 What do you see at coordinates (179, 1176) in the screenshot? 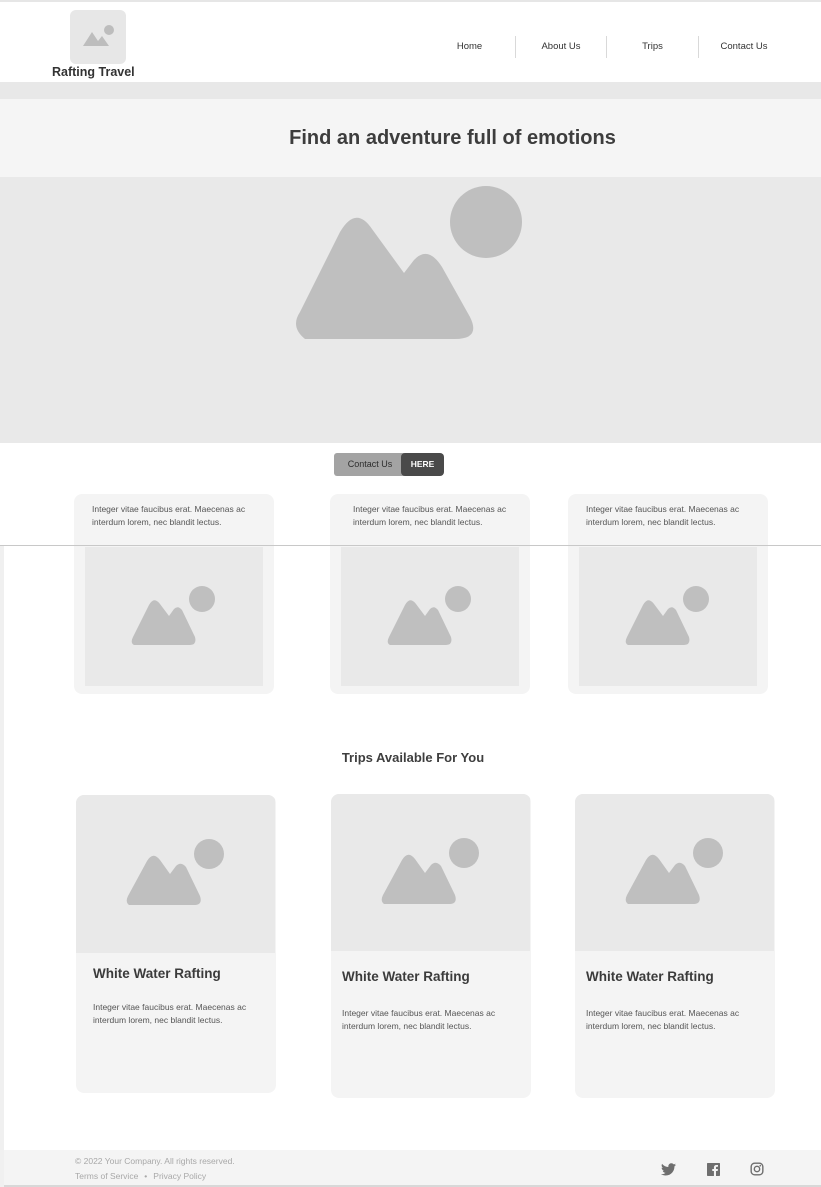
I see `privacy-policy-link: Privacy Policy` at bounding box center [179, 1176].